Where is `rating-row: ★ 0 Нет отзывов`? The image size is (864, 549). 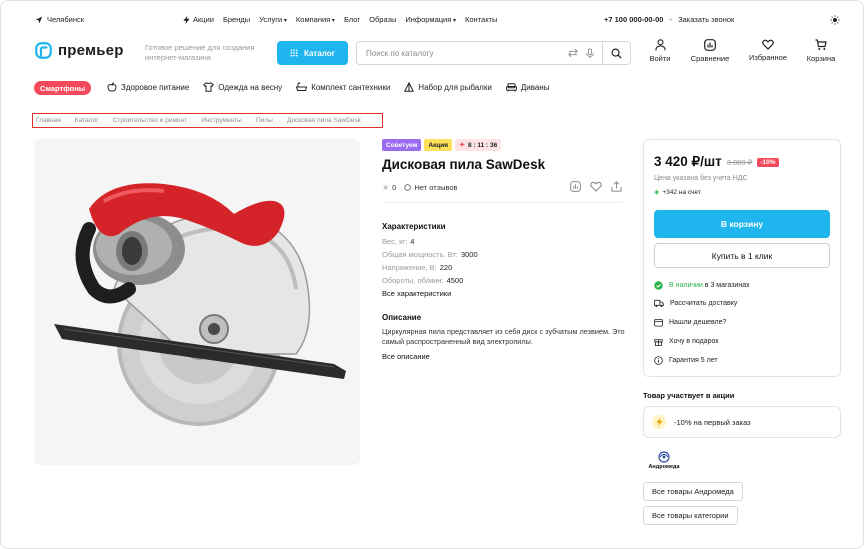
rating-row: ★ 0 Нет отзывов is located at coordinates (420, 187).